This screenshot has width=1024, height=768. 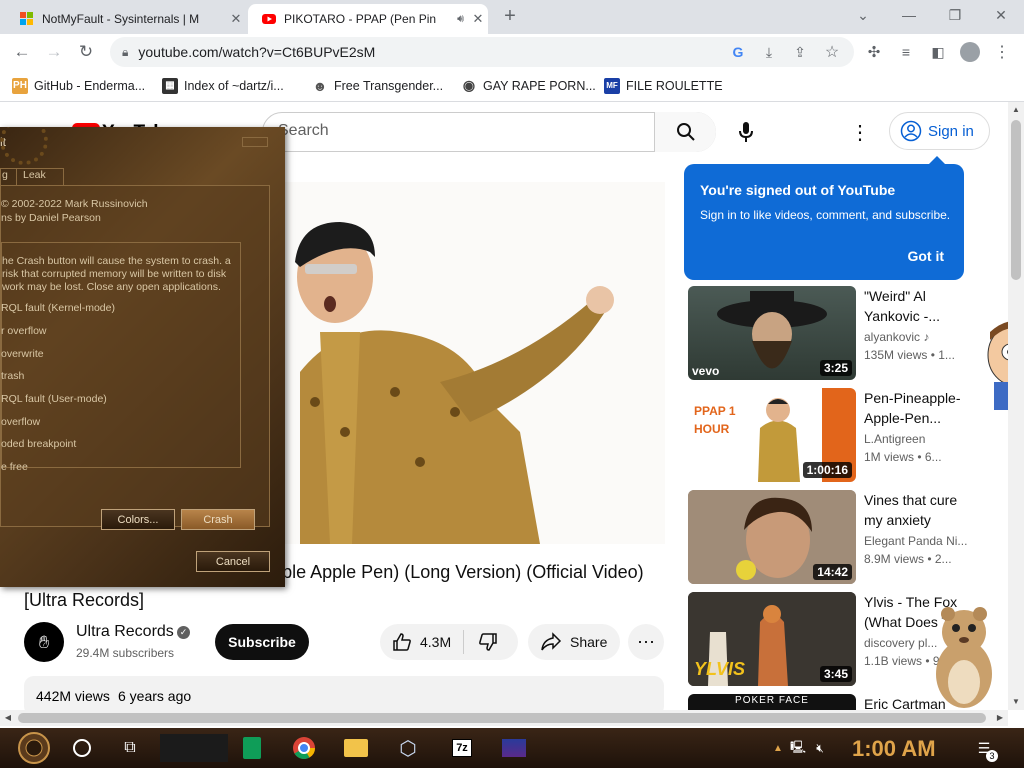 What do you see at coordinates (574, 642) in the screenshot?
I see `share-button: Share` at bounding box center [574, 642].